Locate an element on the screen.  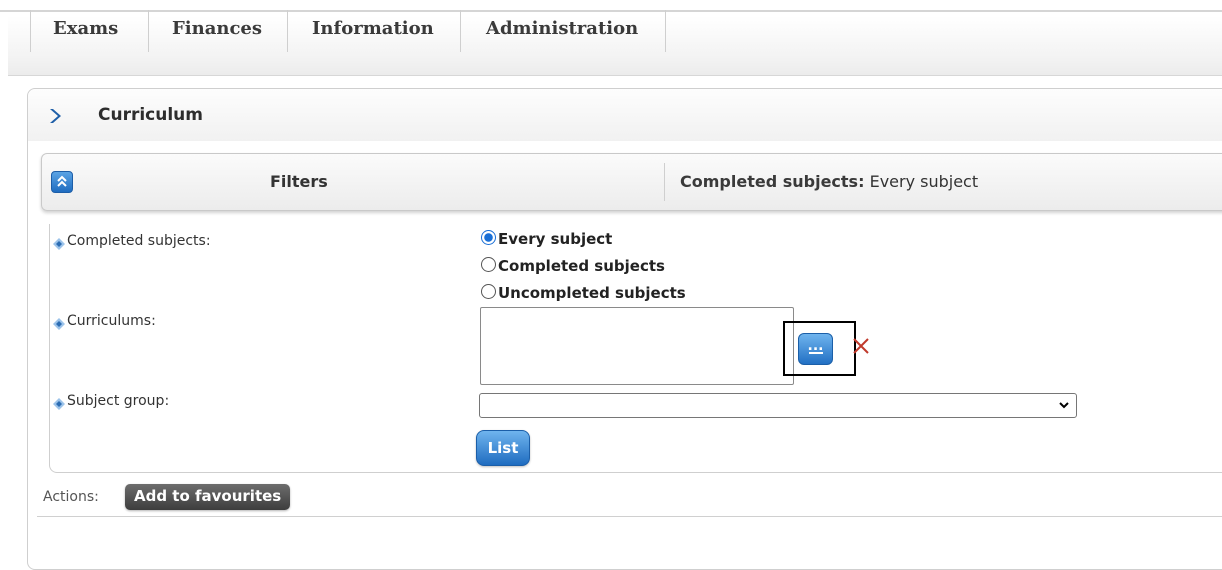
actions-divider is located at coordinates (629, 516).